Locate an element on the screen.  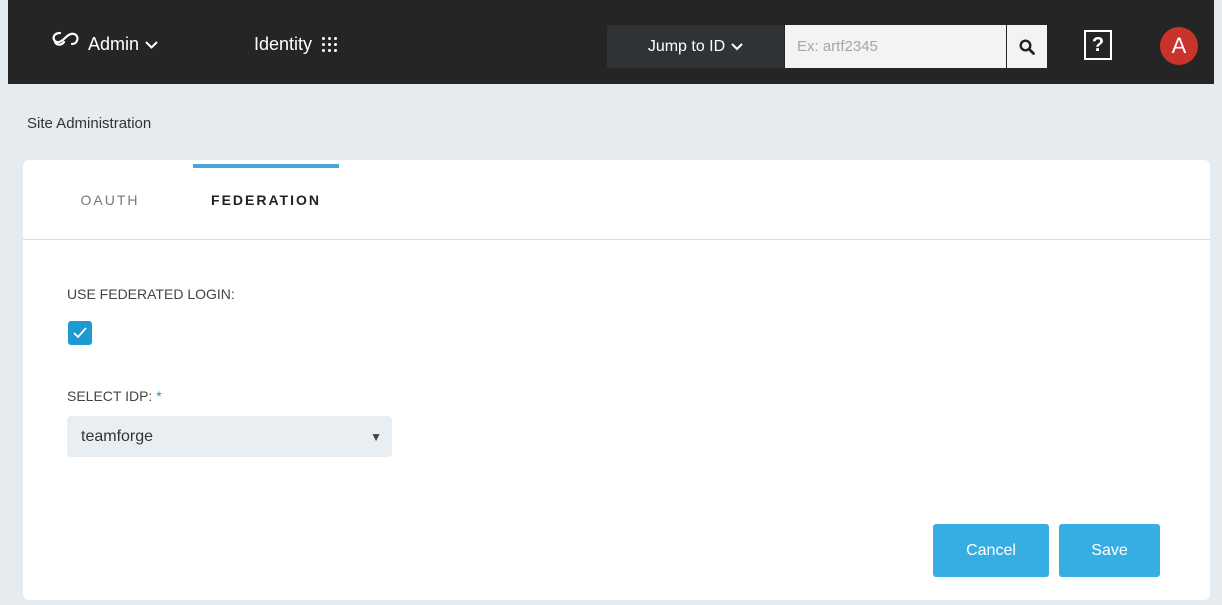
tab-federation: FEDERATION is located at coordinates (266, 199).